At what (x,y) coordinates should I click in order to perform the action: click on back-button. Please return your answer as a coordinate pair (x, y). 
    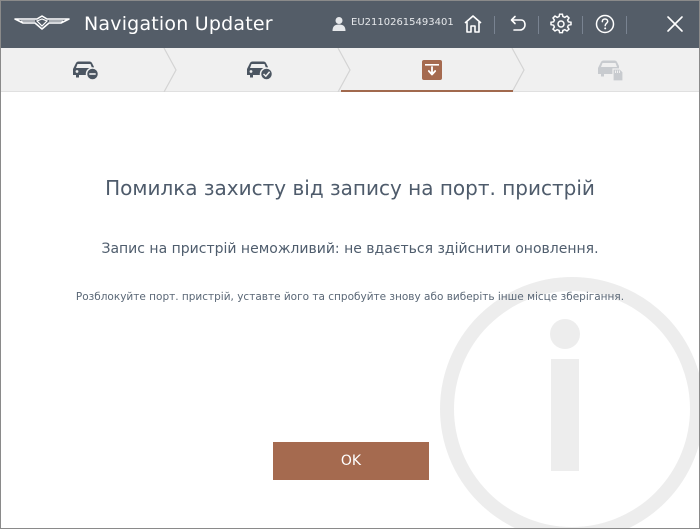
    Looking at the image, I should click on (517, 24).